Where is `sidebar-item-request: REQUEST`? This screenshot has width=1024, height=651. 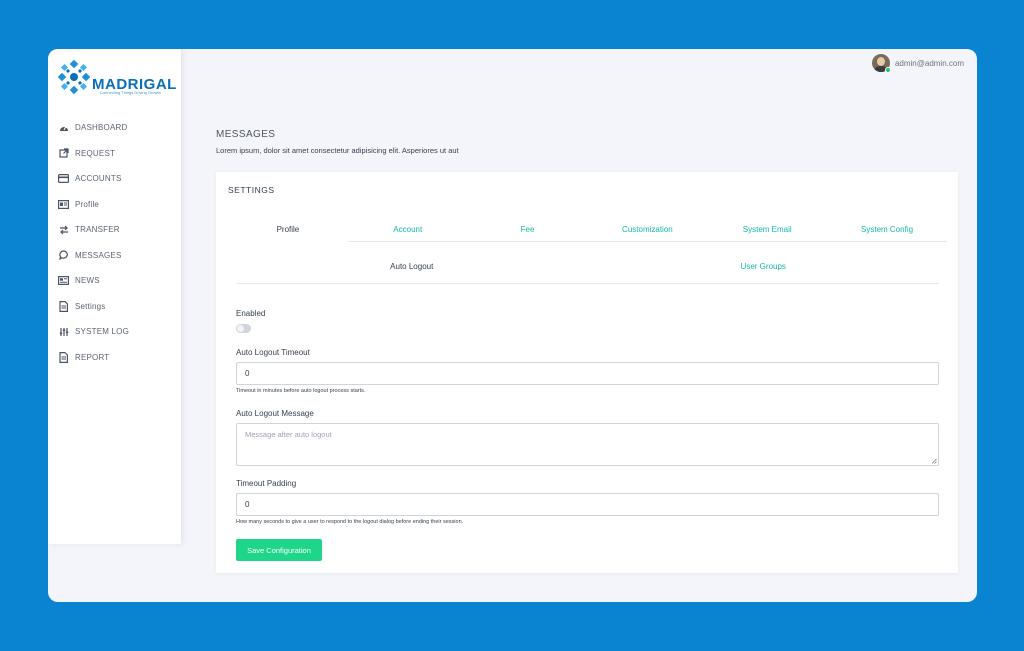
sidebar-item-request: REQUEST is located at coordinates (118, 154).